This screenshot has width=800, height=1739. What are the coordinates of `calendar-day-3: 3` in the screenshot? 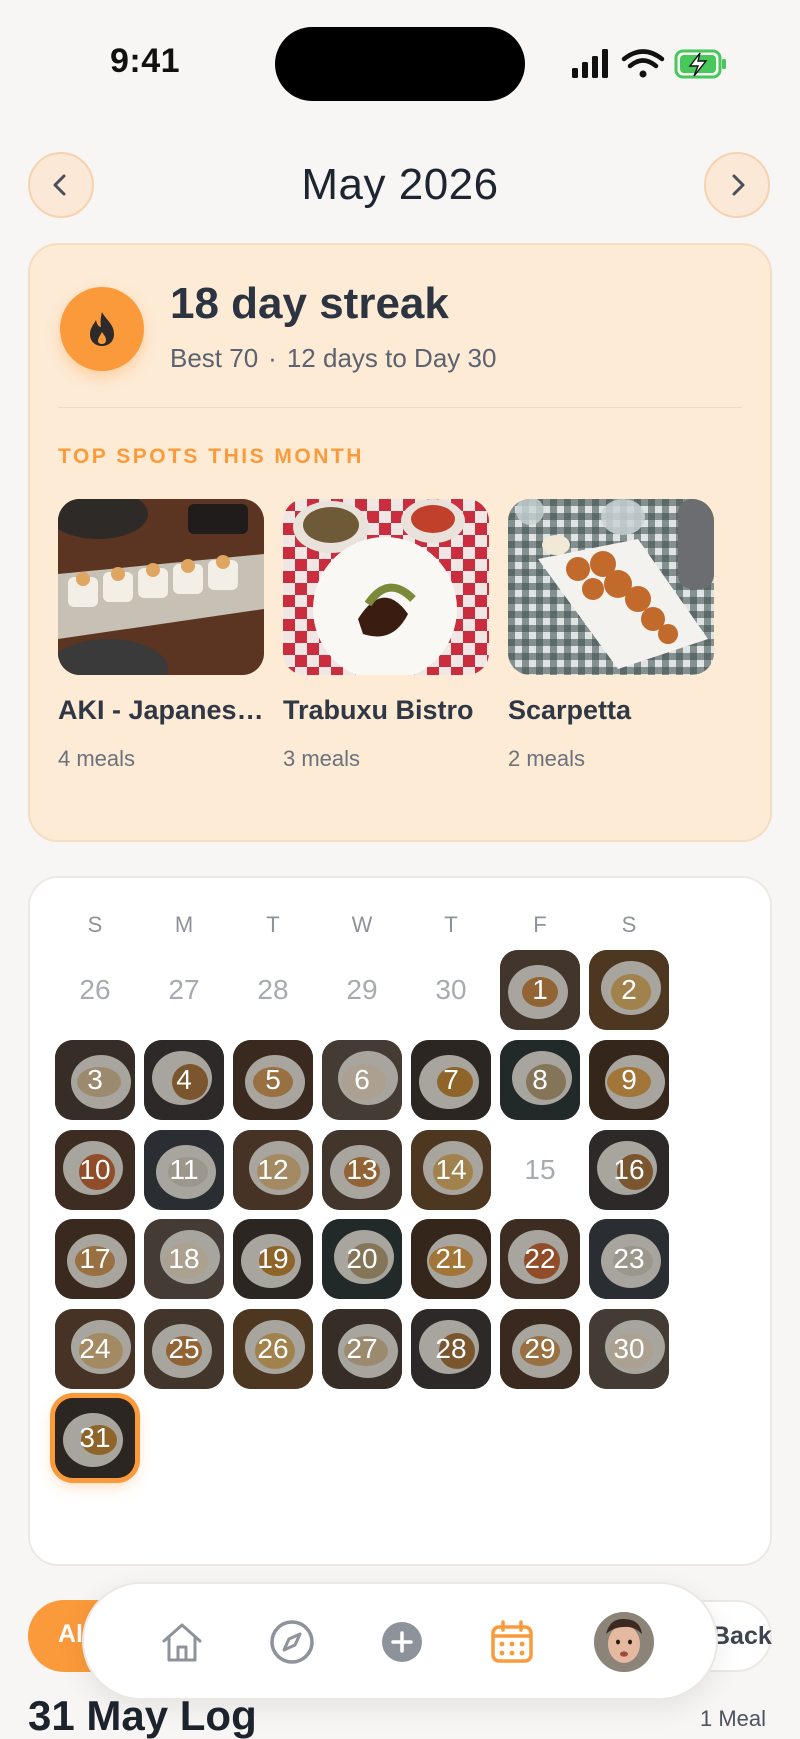 It's located at (95, 1080).